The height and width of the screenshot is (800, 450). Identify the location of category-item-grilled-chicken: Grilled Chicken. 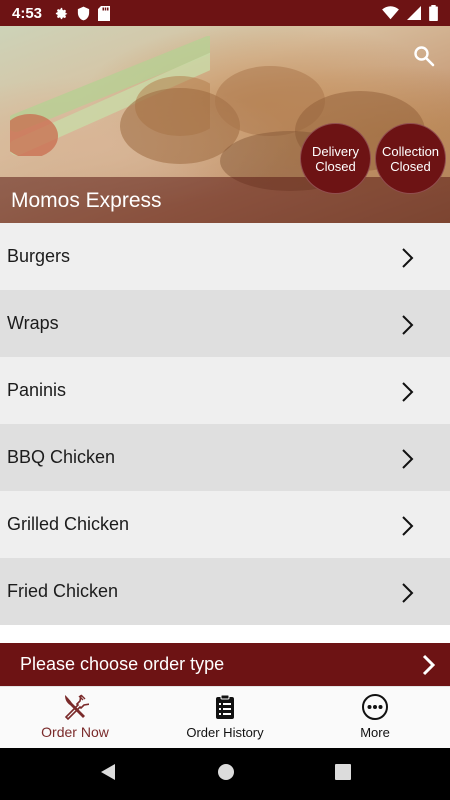
(225, 524).